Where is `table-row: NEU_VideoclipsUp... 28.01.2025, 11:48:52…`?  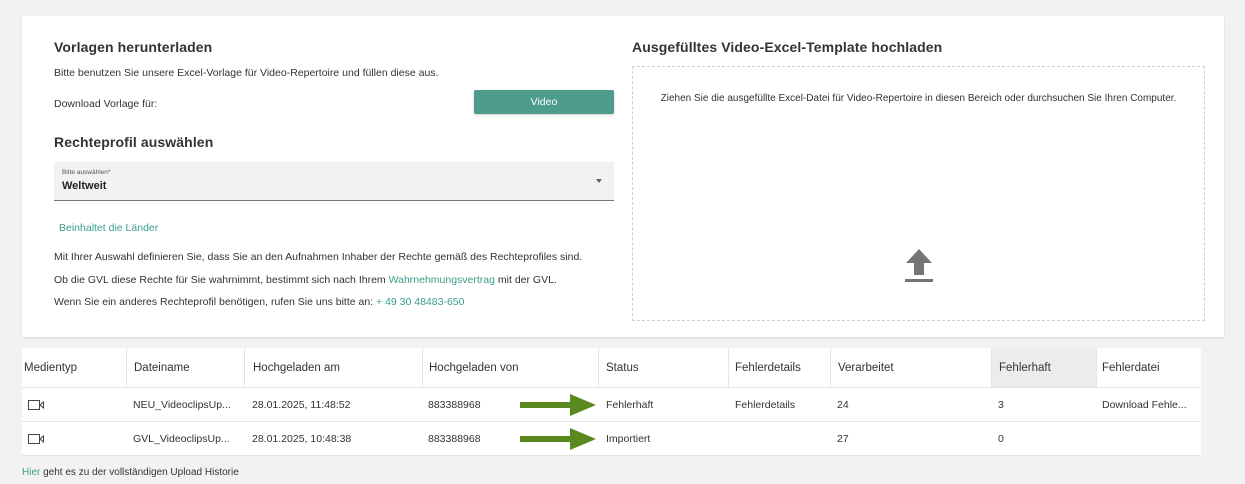 table-row: NEU_VideoclipsUp... 28.01.2025, 11:48:52… is located at coordinates (611, 405).